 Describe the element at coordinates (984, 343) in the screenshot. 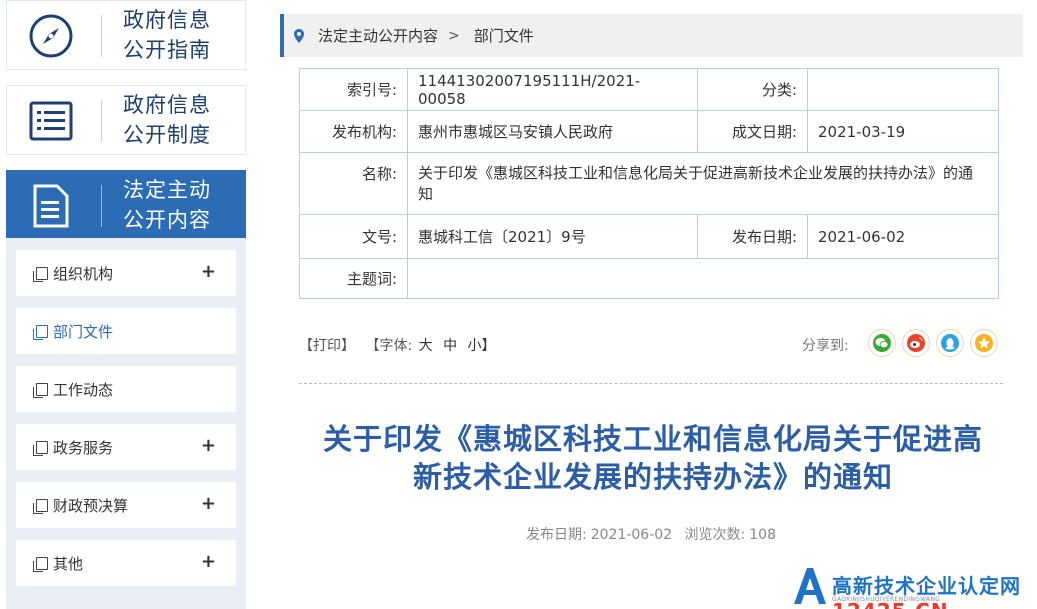

I see `qzone-icon` at that location.